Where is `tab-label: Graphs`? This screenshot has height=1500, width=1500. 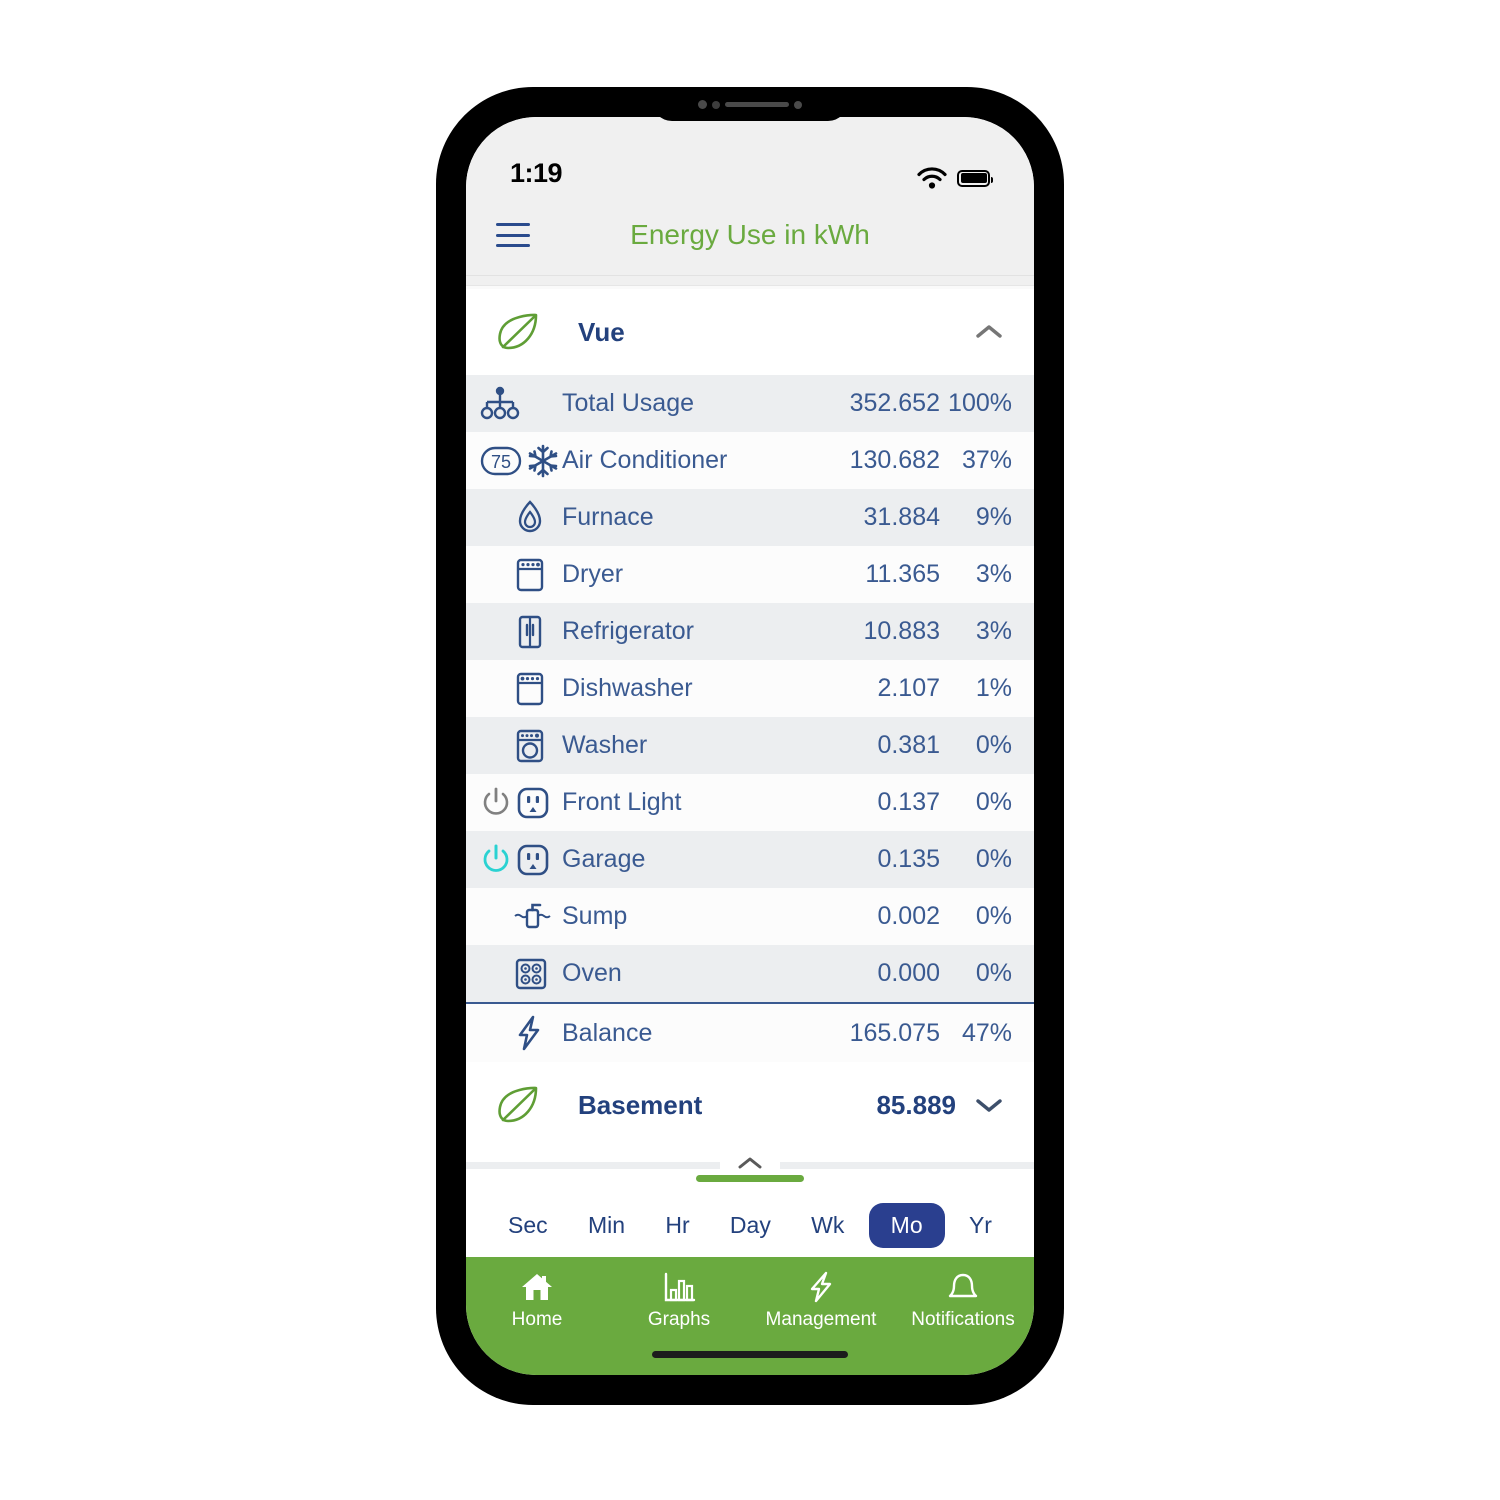
tab-label: Graphs is located at coordinates (679, 1319).